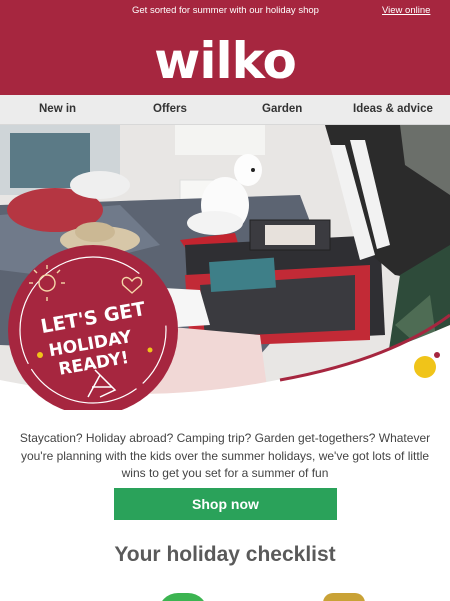 The width and height of the screenshot is (450, 601). What do you see at coordinates (57, 109) in the screenshot?
I see `nav-item-new-in: New in` at bounding box center [57, 109].